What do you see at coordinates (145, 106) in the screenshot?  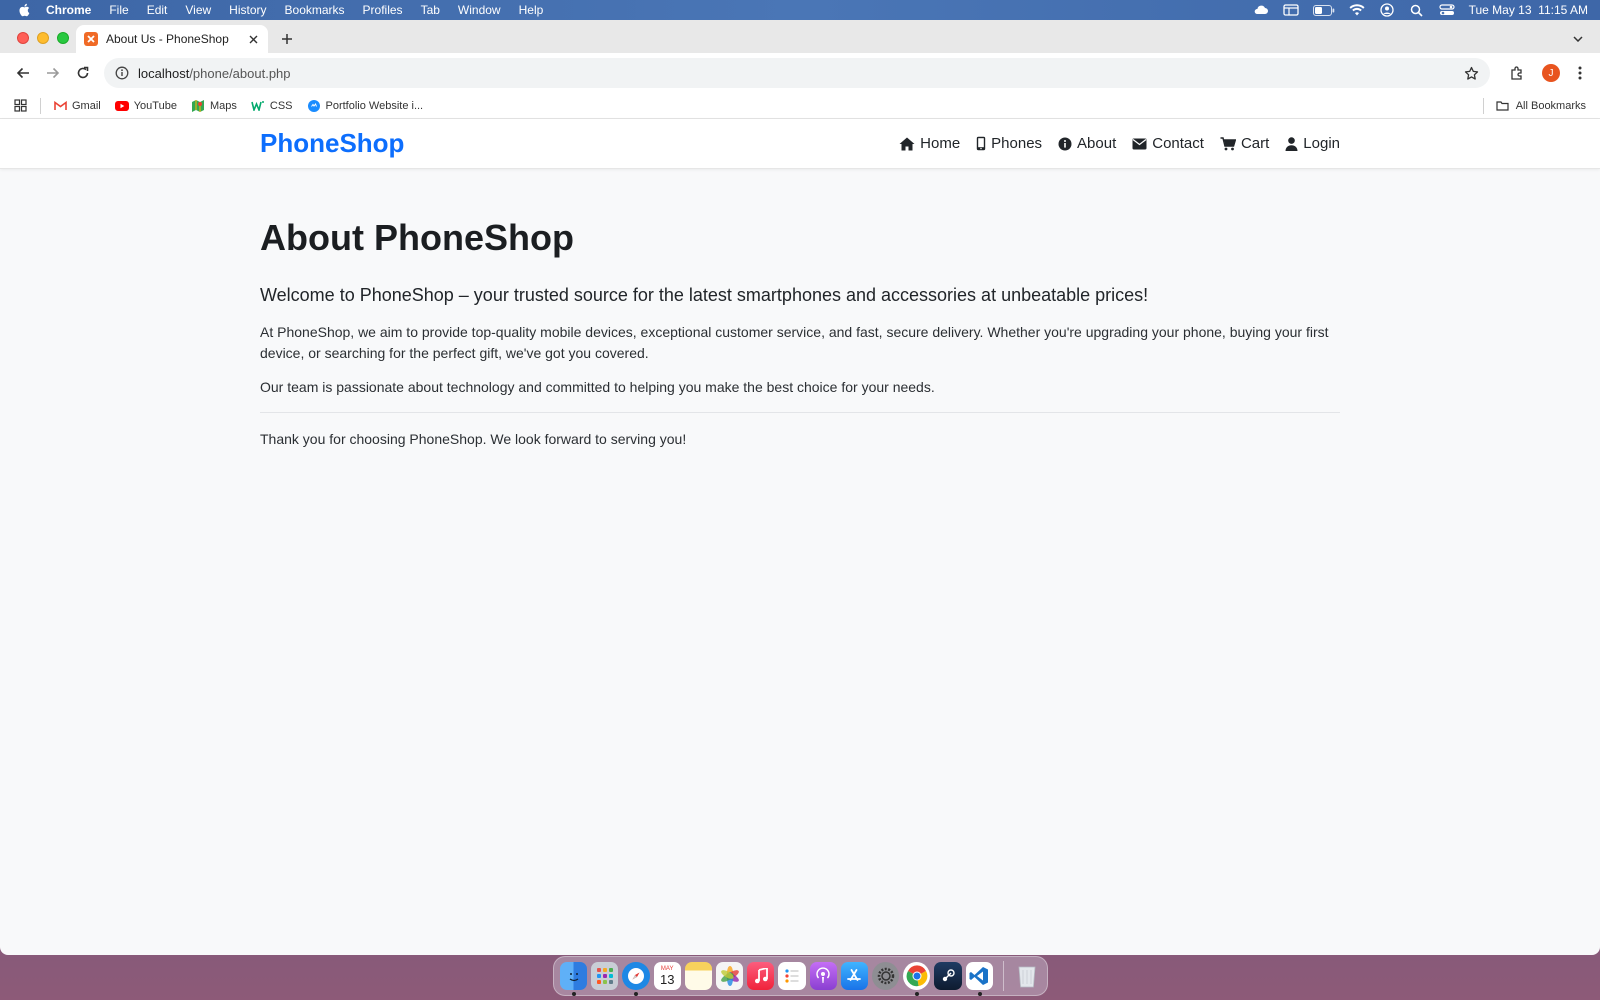 I see `bookmark-youtube: YouTube` at bounding box center [145, 106].